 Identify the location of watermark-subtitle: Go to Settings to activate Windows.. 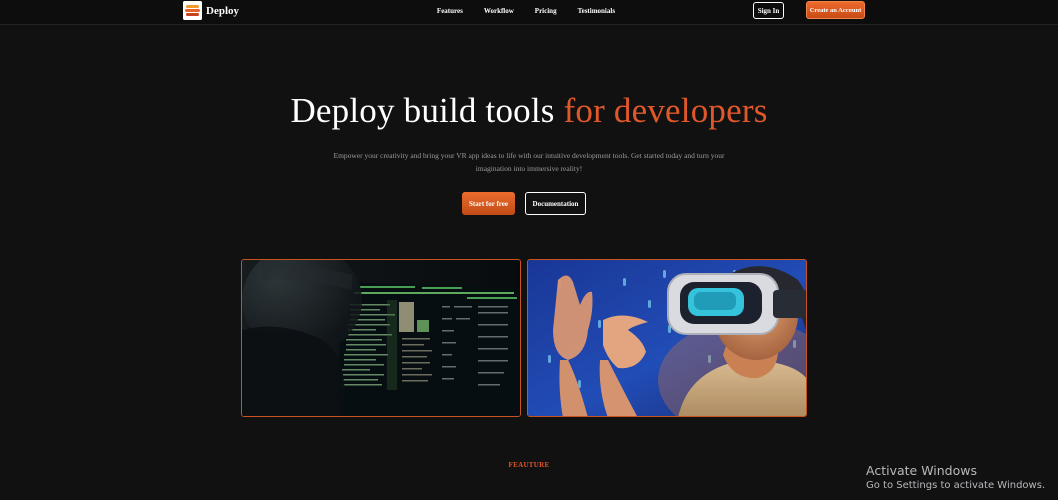
(956, 485).